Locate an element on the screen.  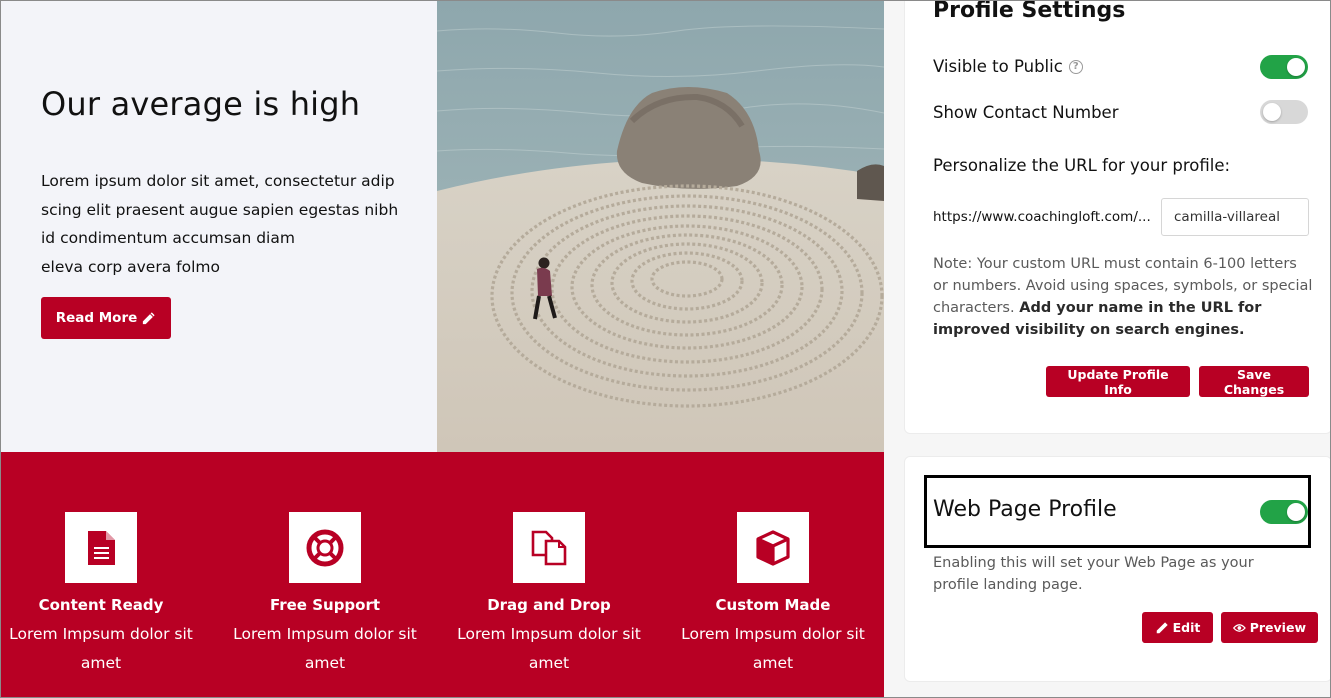
read-more-label: Read More is located at coordinates (96, 318).